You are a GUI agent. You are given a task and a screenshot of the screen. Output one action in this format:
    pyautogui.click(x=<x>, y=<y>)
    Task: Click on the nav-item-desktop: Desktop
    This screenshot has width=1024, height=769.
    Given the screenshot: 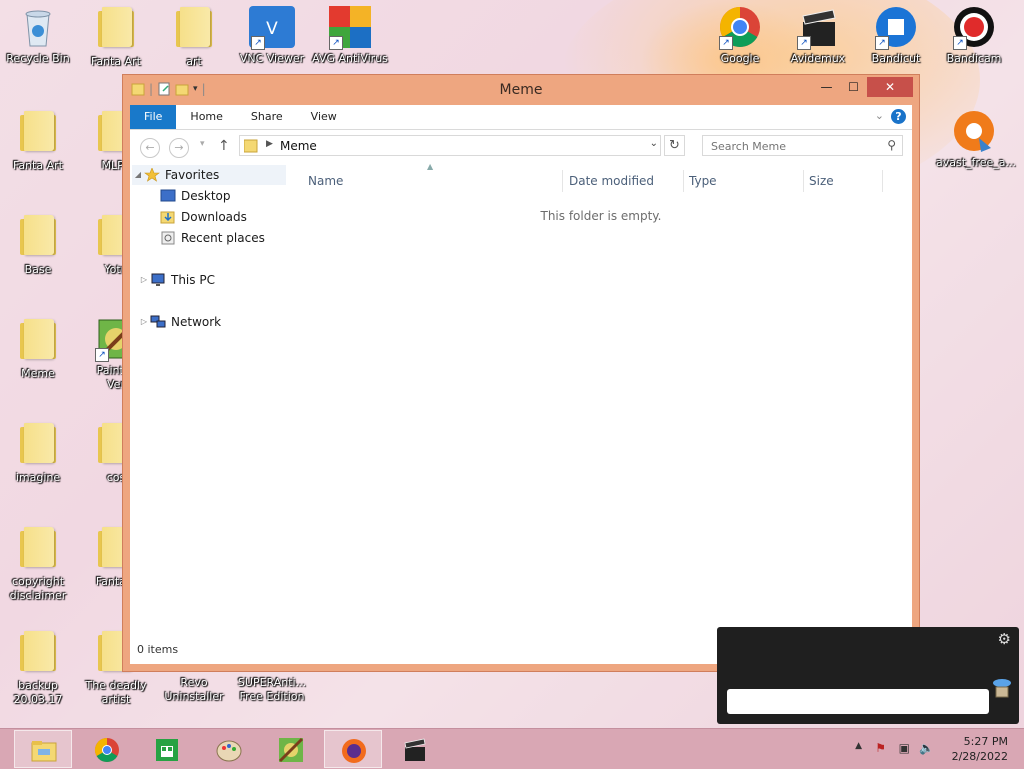 What is the action you would take?
    pyautogui.click(x=195, y=196)
    